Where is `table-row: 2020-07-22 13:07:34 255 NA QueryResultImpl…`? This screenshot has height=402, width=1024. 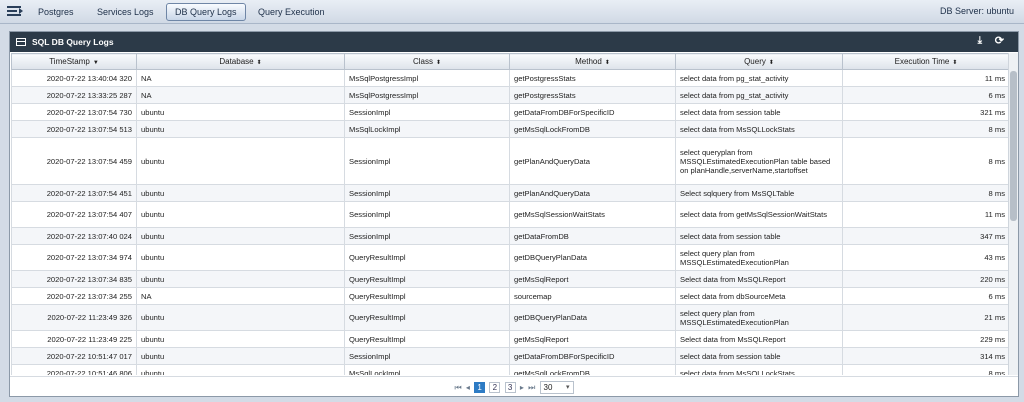
table-row: 2020-07-22 13:07:34 255 NA QueryResultImpl… is located at coordinates (510, 296).